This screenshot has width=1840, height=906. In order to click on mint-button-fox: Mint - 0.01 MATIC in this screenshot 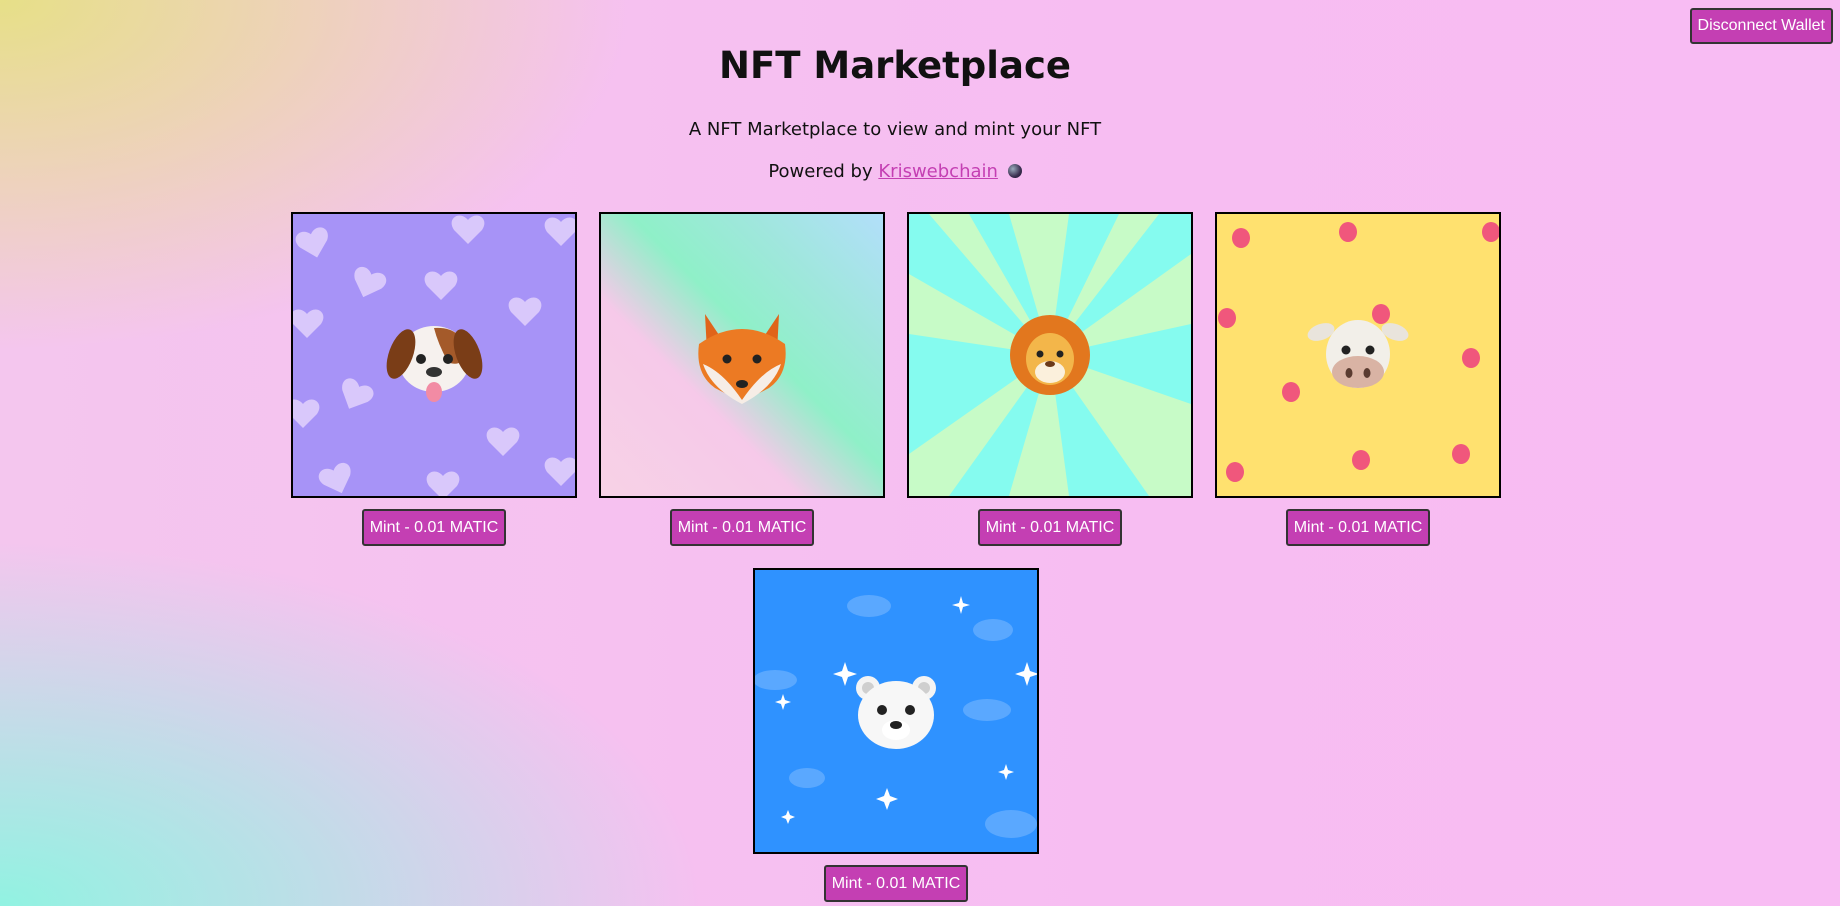, I will do `click(742, 527)`.